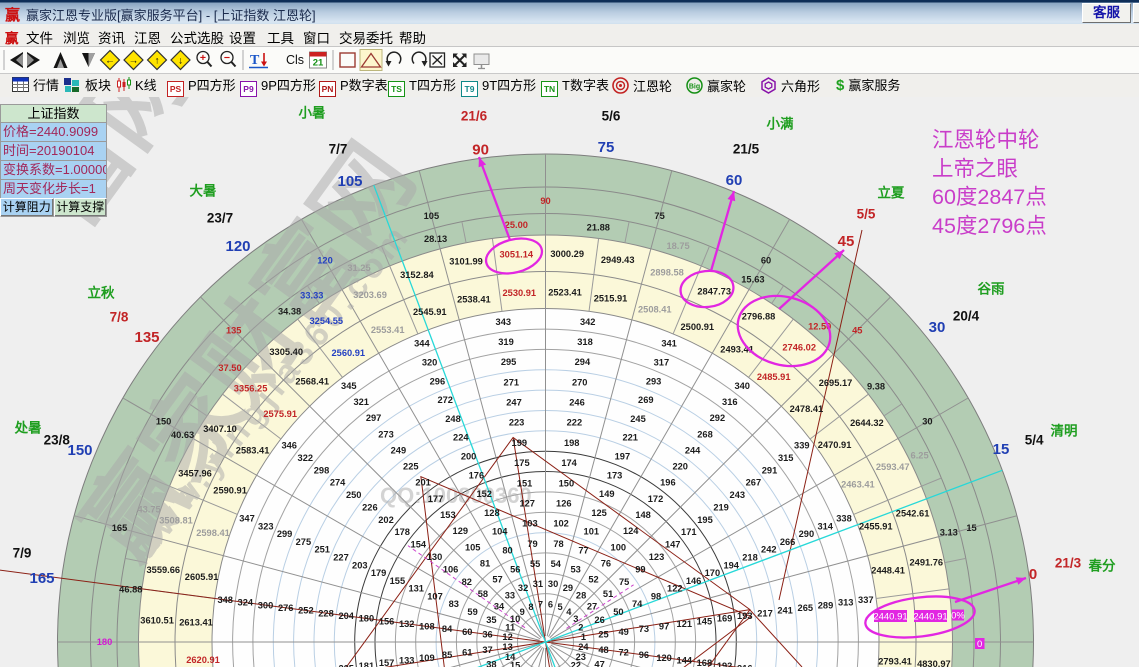 Image resolution: width=1139 pixels, height=667 pixels. Describe the element at coordinates (866, 214) in the screenshot. I see `svg-text: 5/5` at that location.